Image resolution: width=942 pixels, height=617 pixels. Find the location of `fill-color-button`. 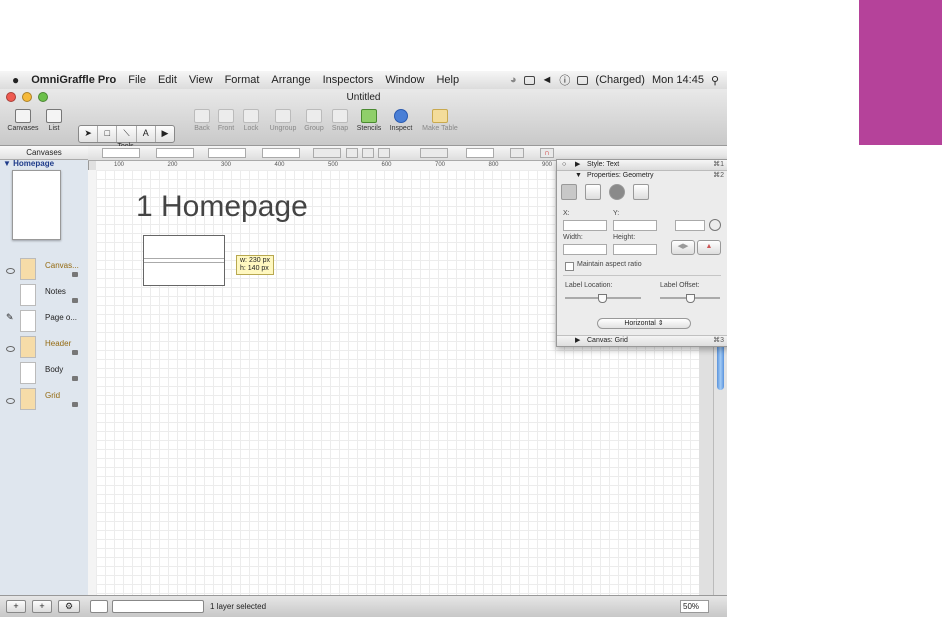

fill-color-button is located at coordinates (327, 153).